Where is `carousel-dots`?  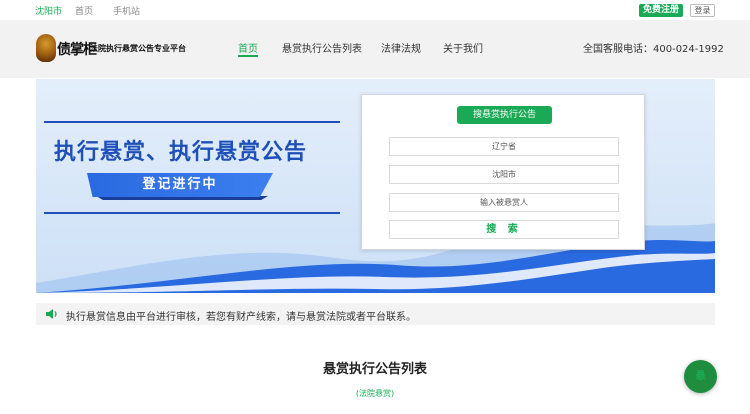 carousel-dots is located at coordinates (376, 286).